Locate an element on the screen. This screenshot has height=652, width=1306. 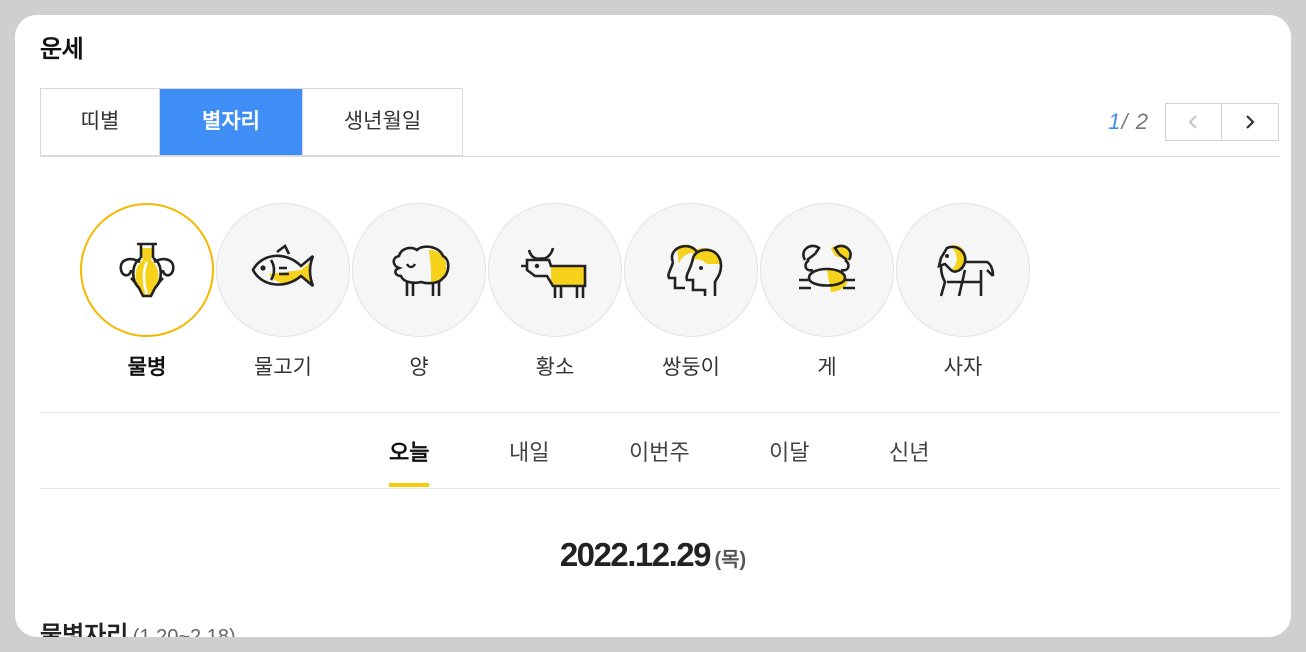
chevron-left-icon is located at coordinates (1192, 122).